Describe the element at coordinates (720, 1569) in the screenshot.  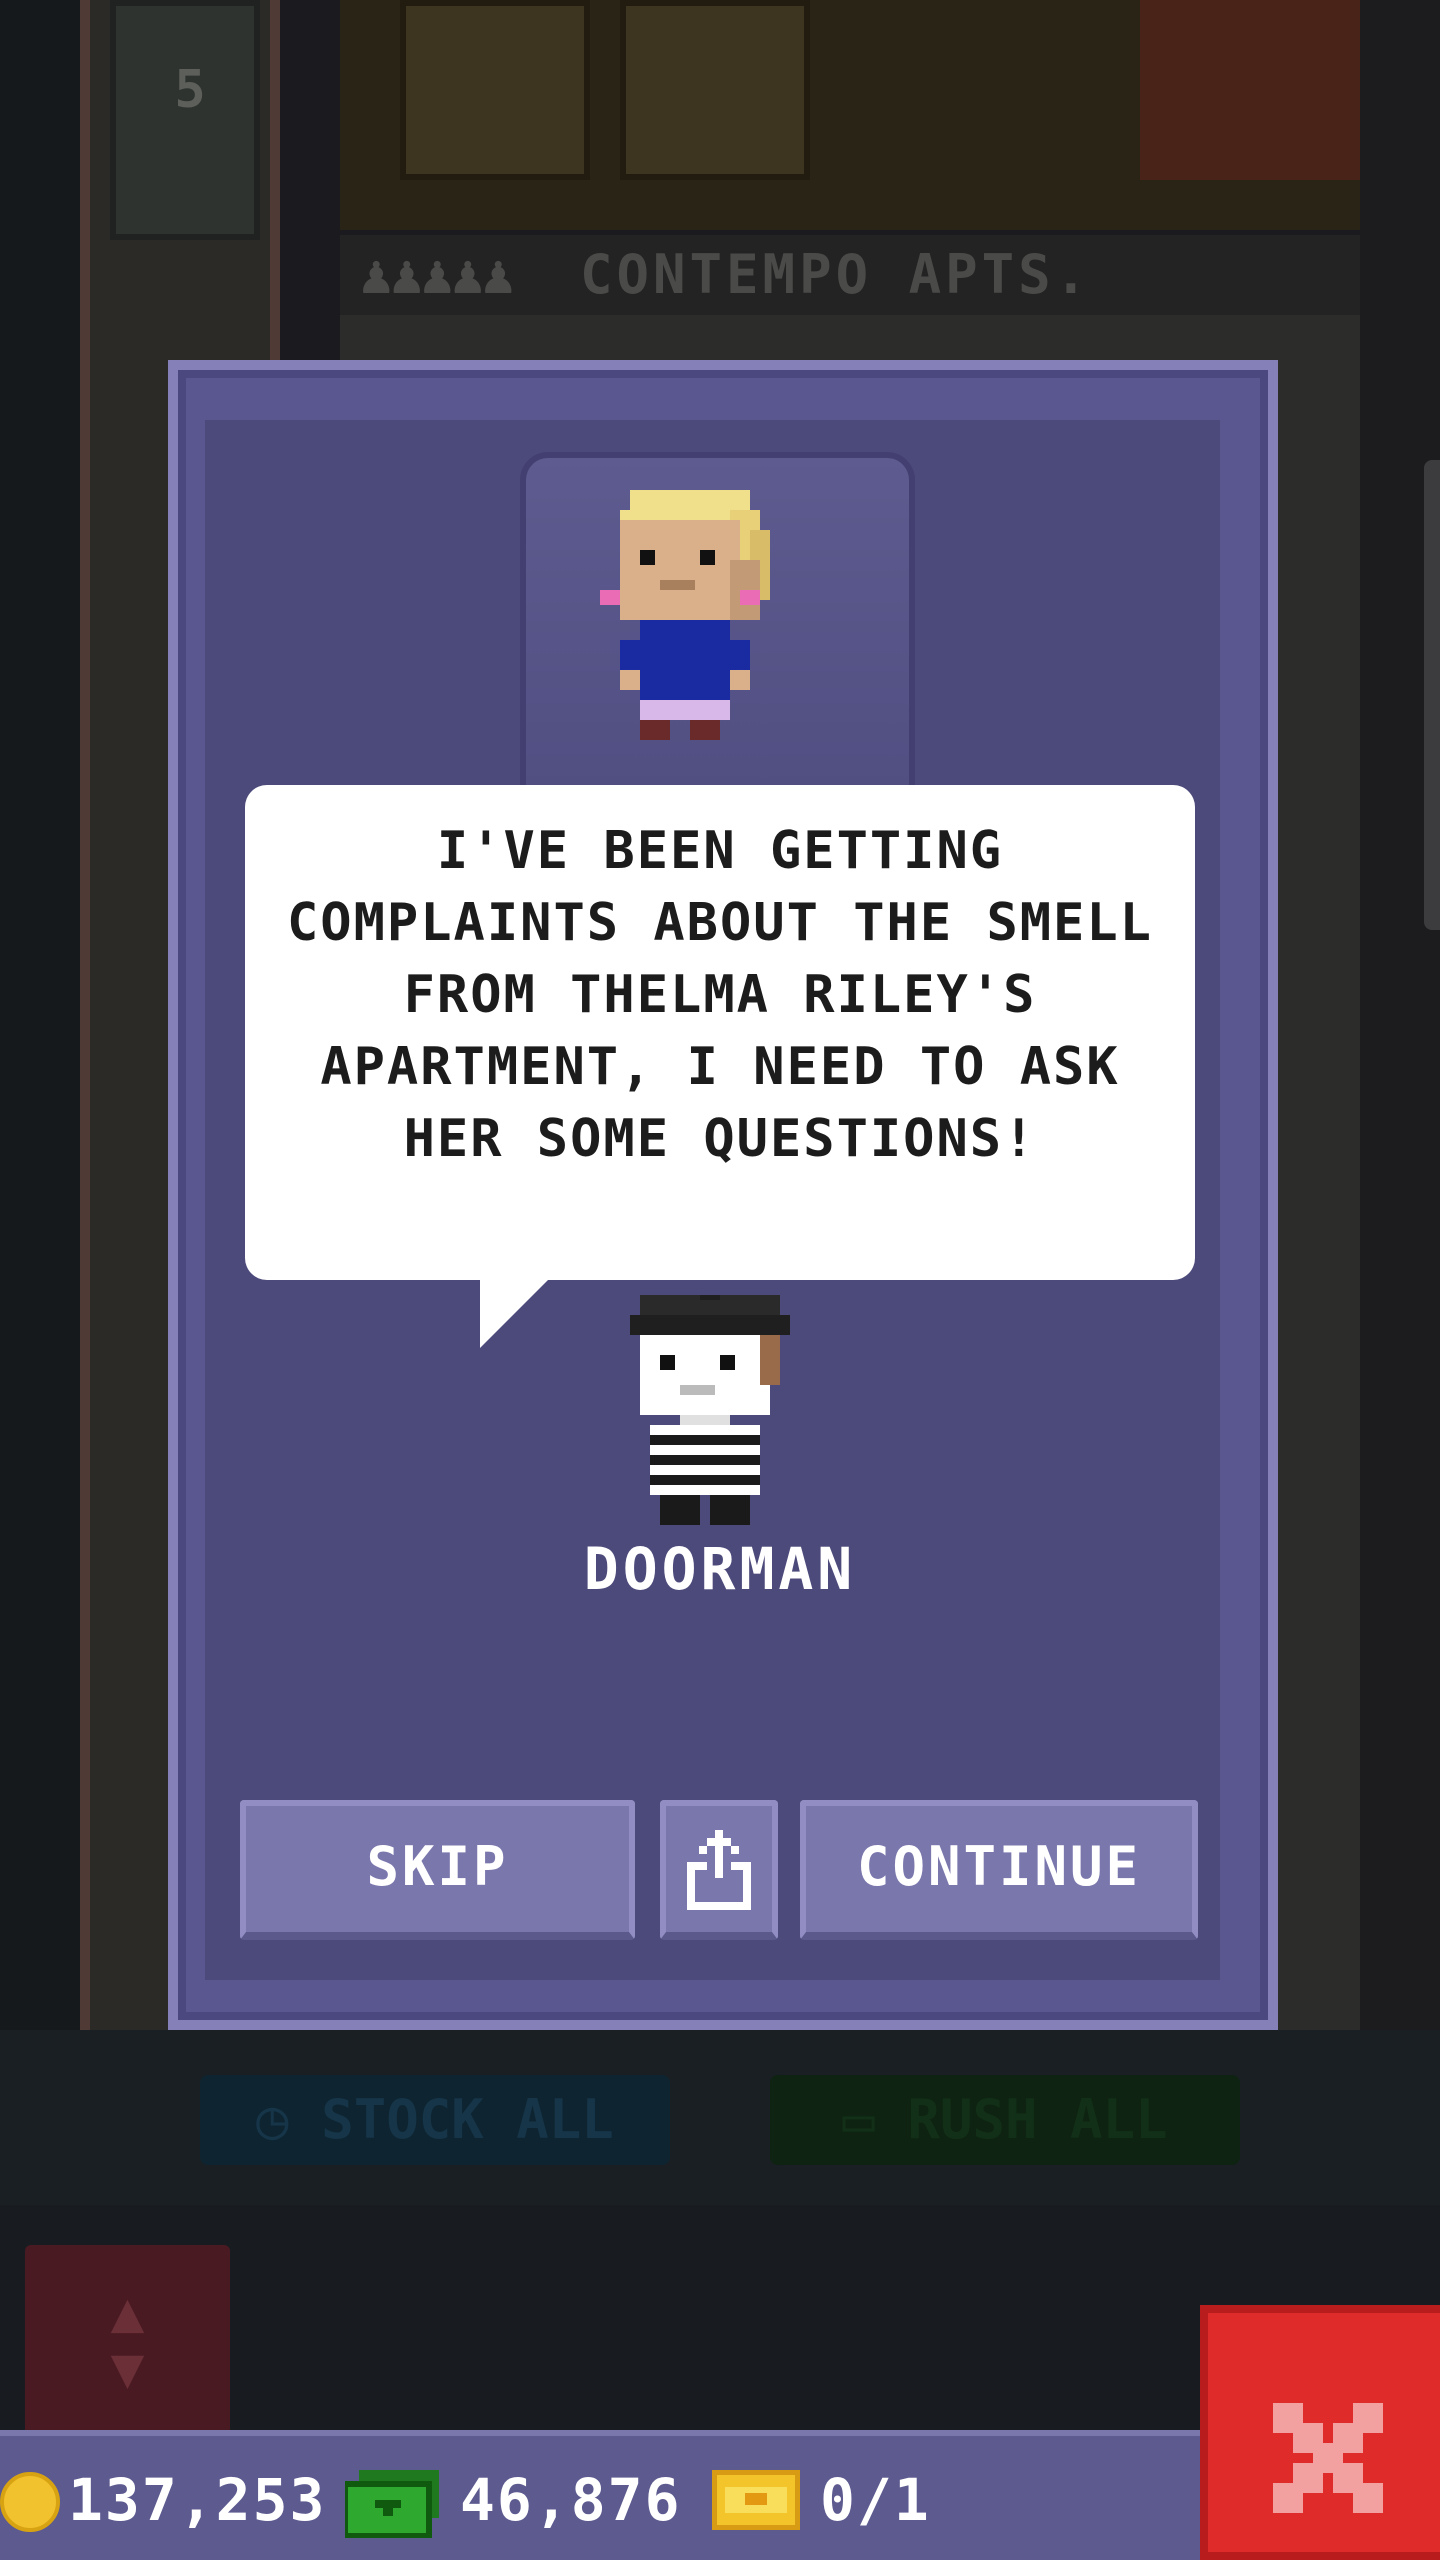
I see `speaker-name: DOORMAN` at that location.